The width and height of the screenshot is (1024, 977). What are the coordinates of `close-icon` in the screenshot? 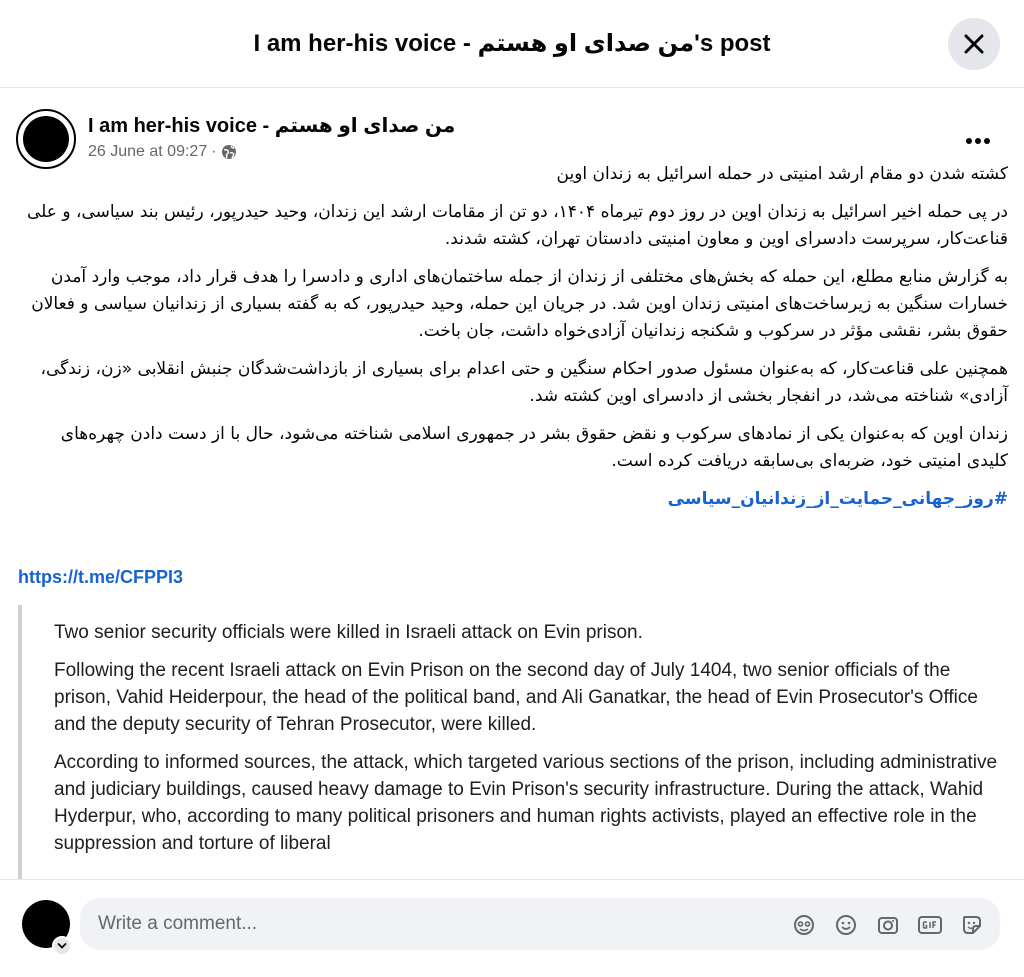 It's located at (974, 44).